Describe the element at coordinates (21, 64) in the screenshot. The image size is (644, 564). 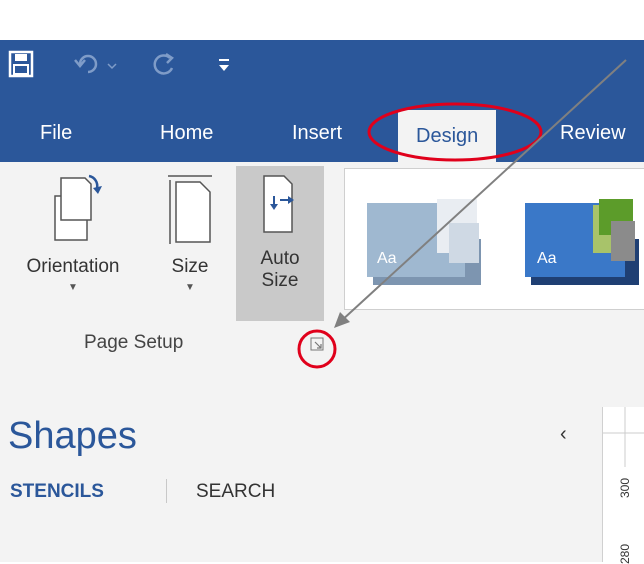
I see `save-icon` at that location.